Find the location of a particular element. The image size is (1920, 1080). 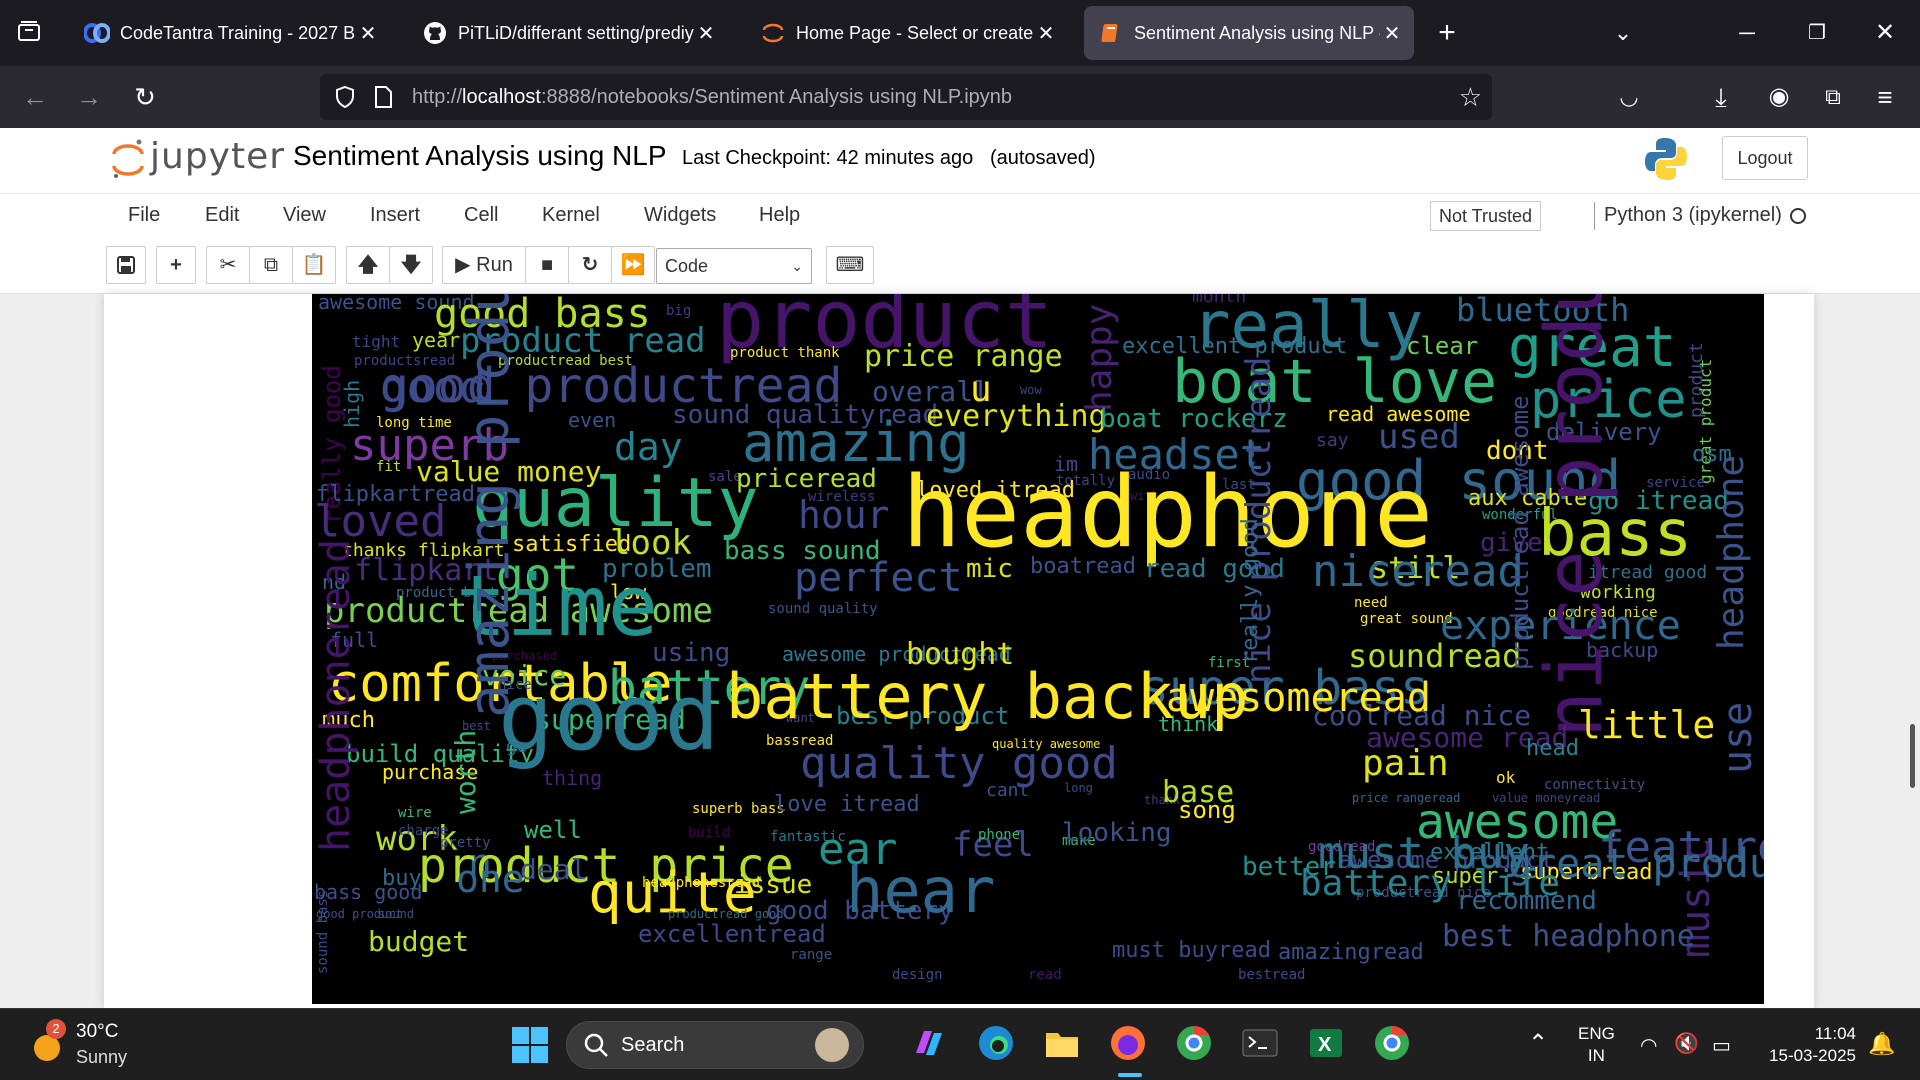

tab-github: PiTLiD/differant setting/prediy7 ✕ is located at coordinates (568, 33).